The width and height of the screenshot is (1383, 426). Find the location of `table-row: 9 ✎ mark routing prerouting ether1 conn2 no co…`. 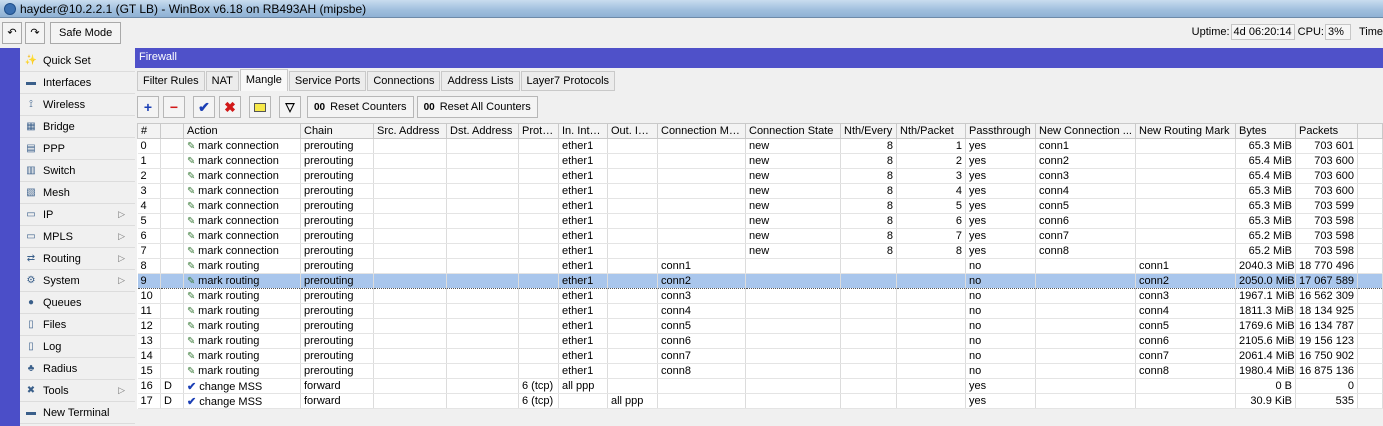

table-row: 9 ✎ mark routing prerouting ether1 conn2 no co… is located at coordinates (760, 281).